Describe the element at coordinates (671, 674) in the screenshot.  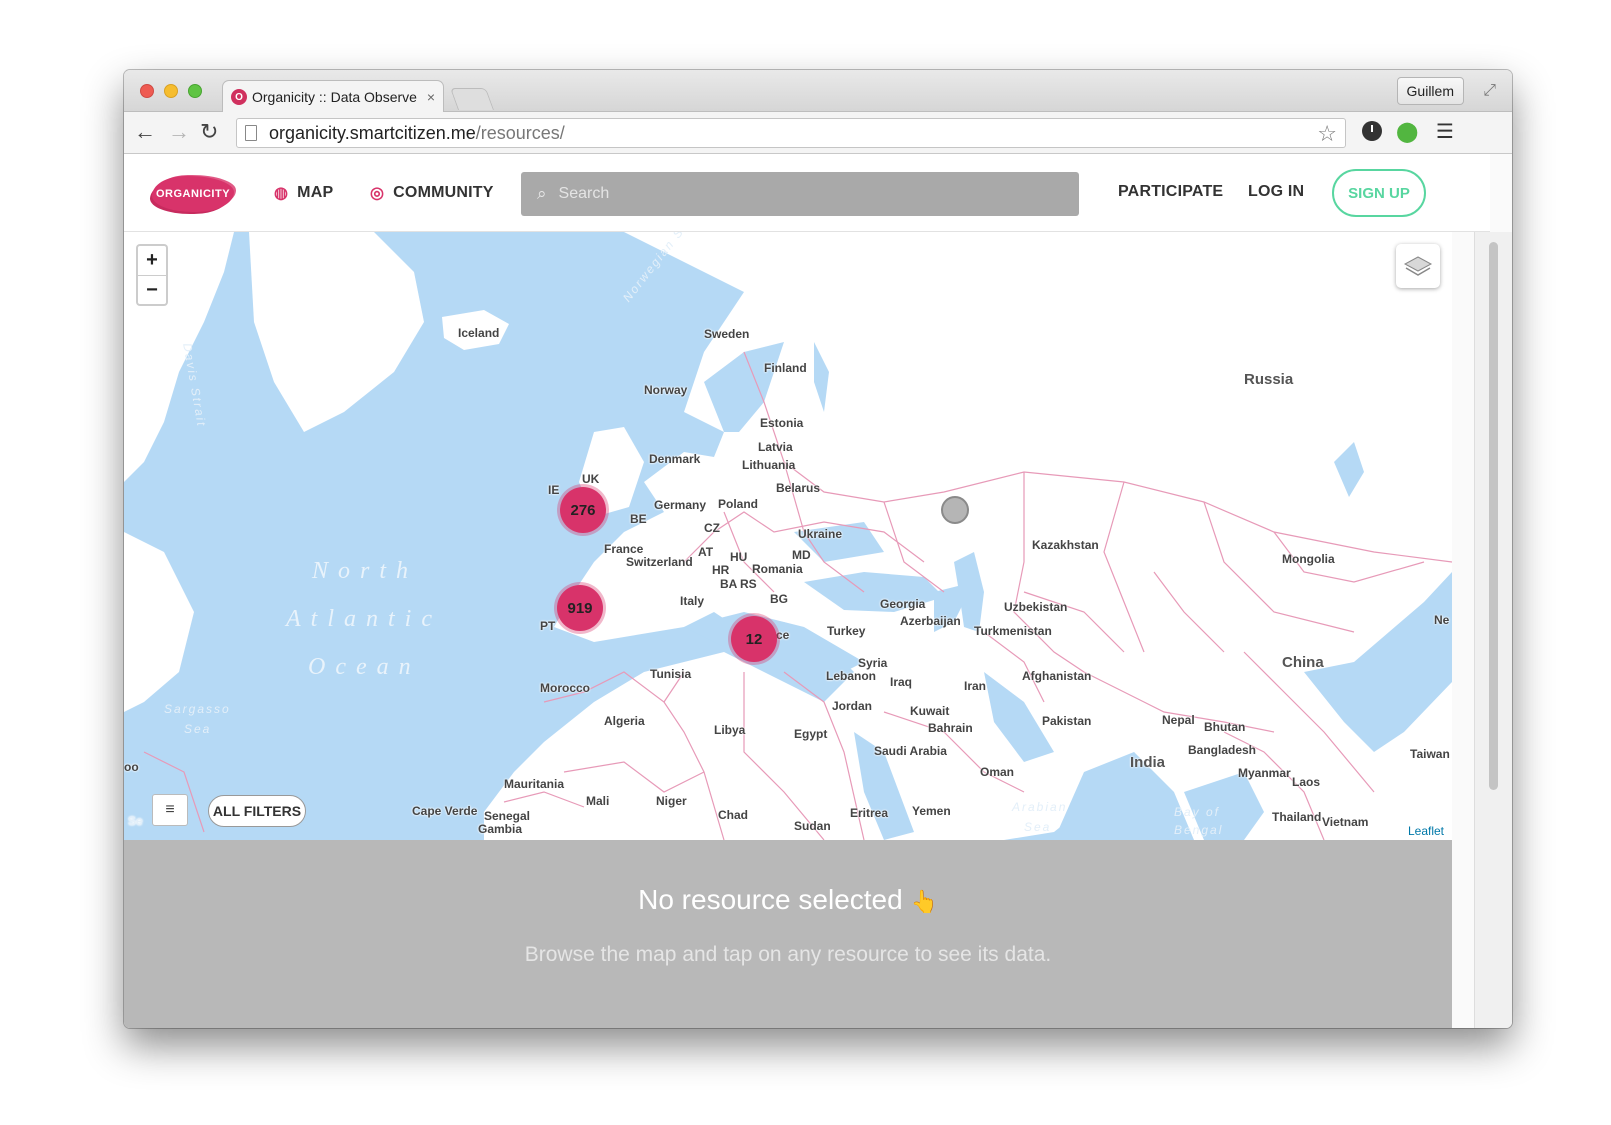
I see `country-label: Tunisia` at that location.